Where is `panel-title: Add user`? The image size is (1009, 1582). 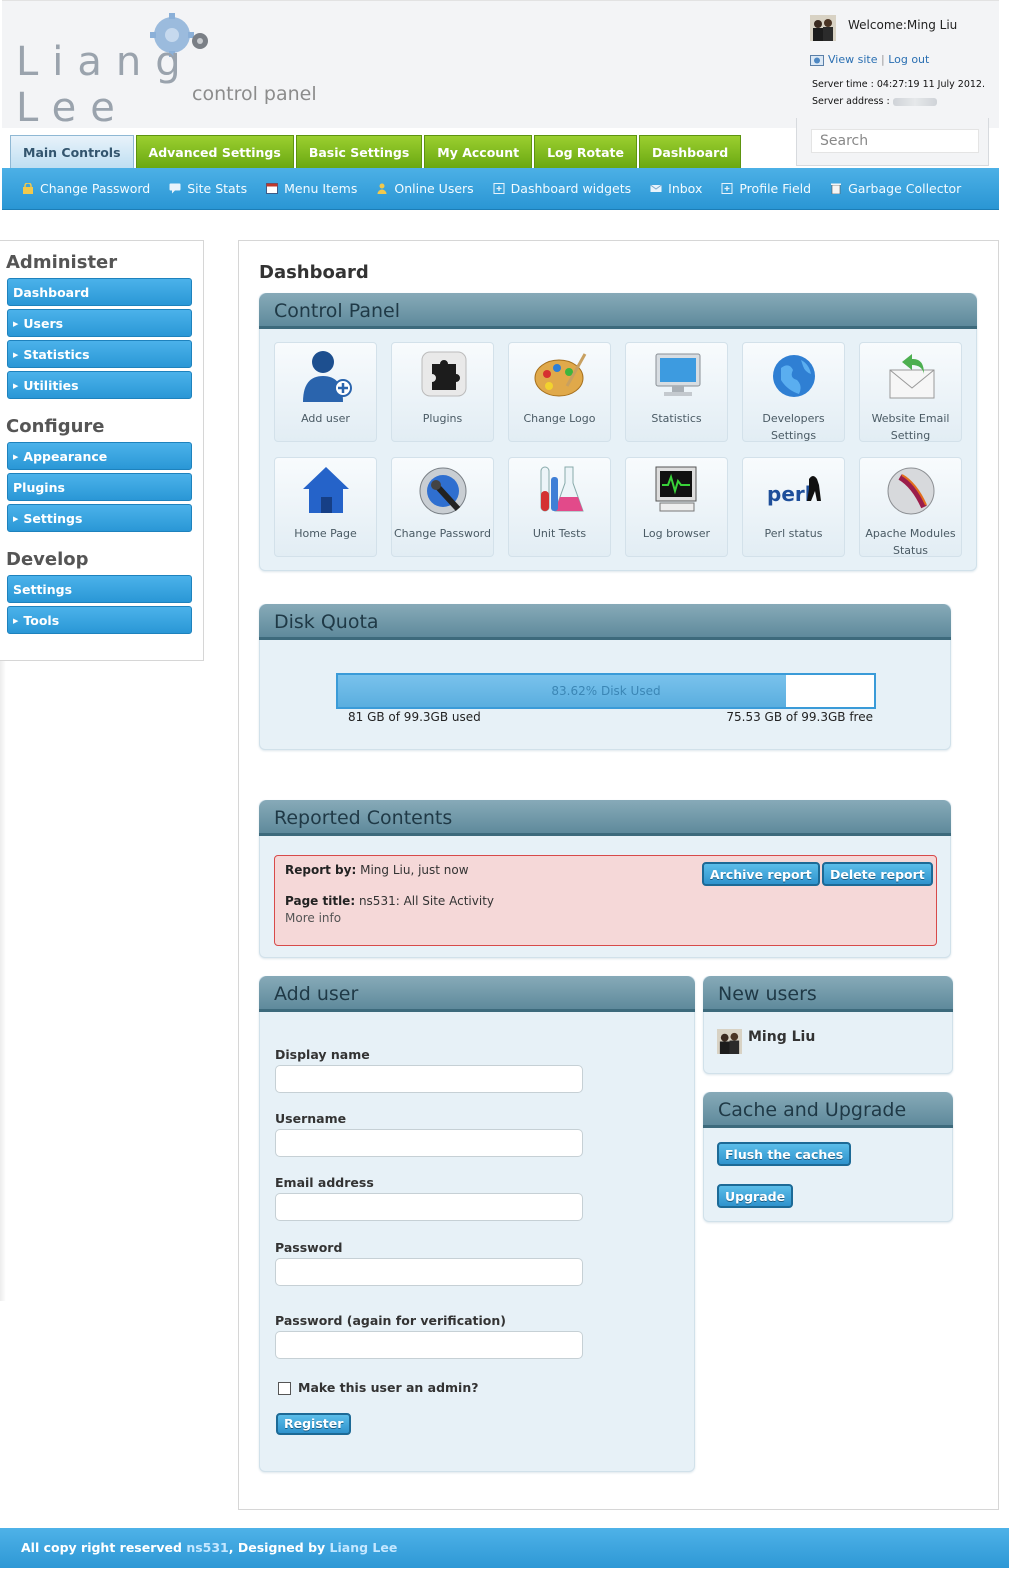 panel-title: Add user is located at coordinates (316, 994).